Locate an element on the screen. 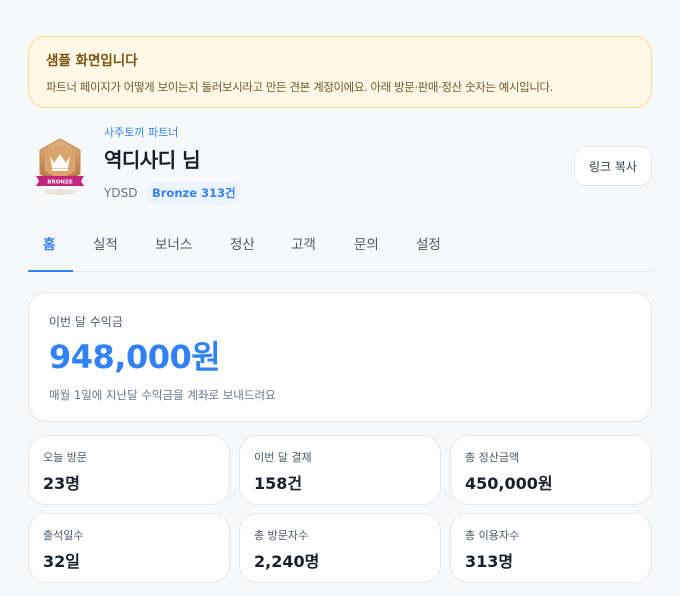 Image resolution: width=680 pixels, height=596 pixels. main-tabs: 홈 실적 보너스 정산 고객 문의 설정 is located at coordinates (340, 248).